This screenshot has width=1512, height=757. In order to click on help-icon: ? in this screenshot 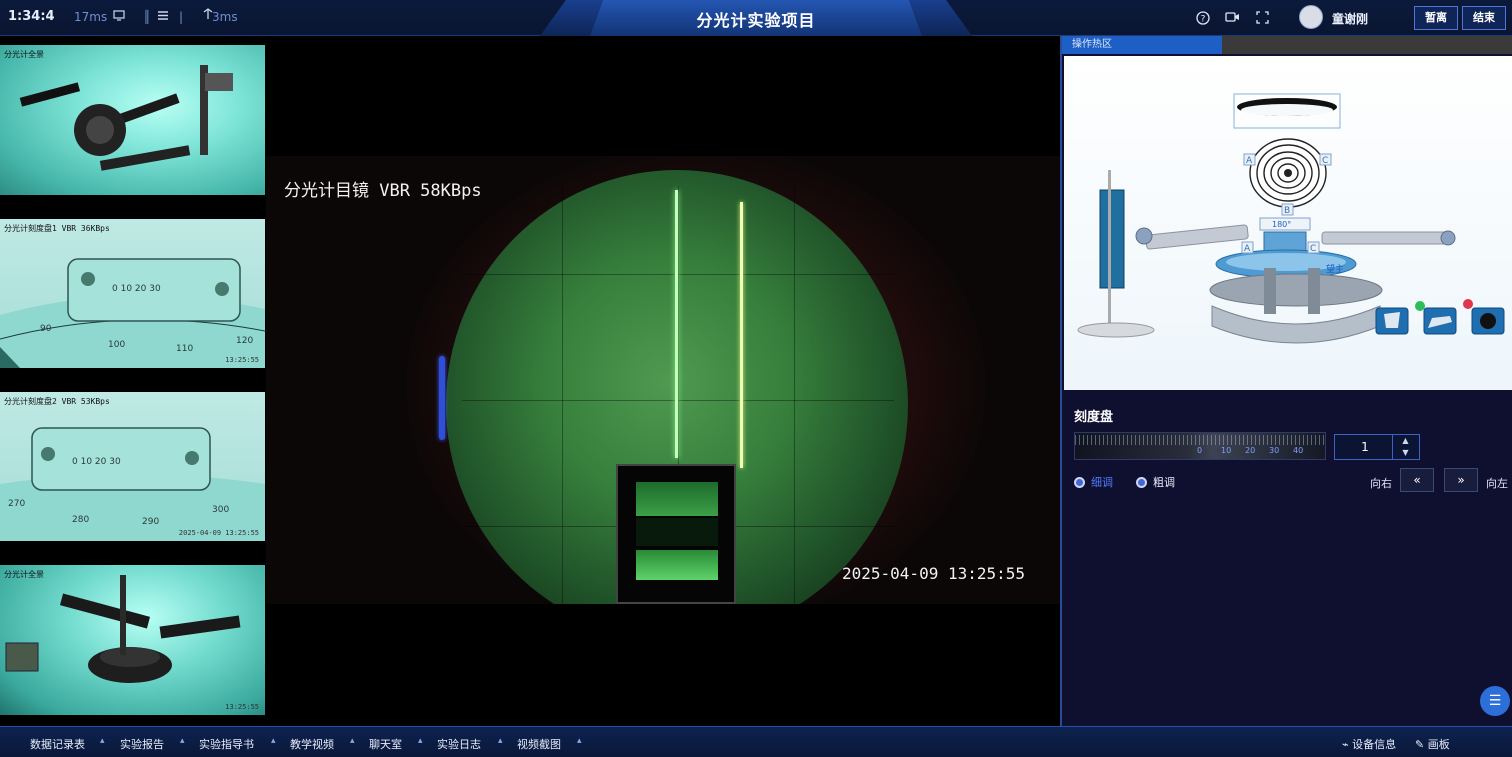, I will do `click(1203, 18)`.